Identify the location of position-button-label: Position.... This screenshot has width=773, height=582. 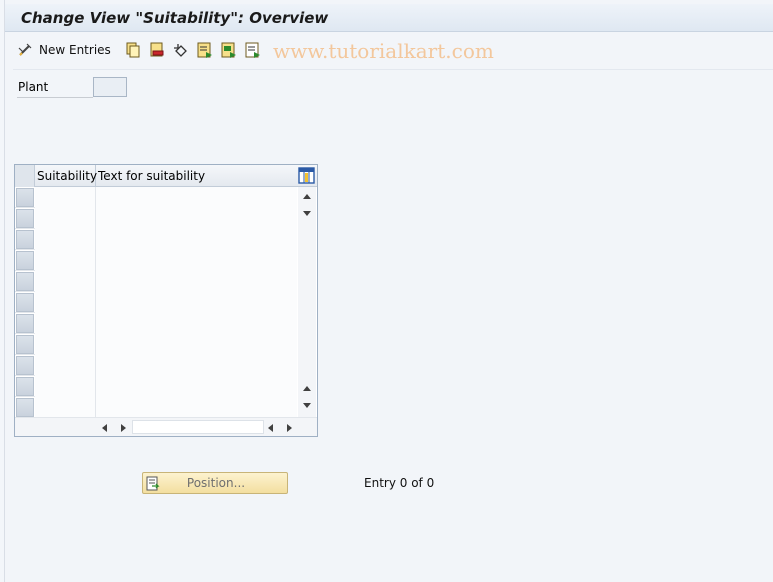
(216, 483).